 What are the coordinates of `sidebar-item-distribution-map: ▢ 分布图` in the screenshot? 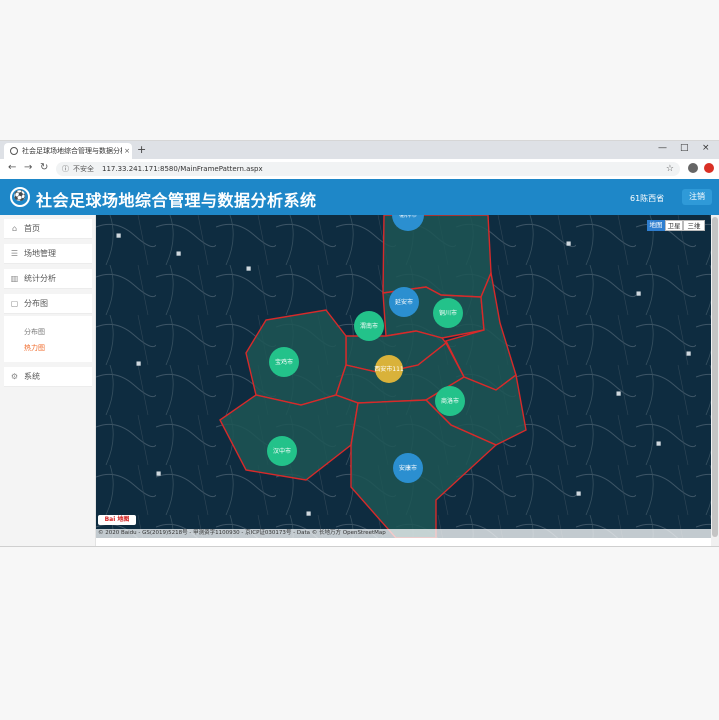 It's located at (48, 304).